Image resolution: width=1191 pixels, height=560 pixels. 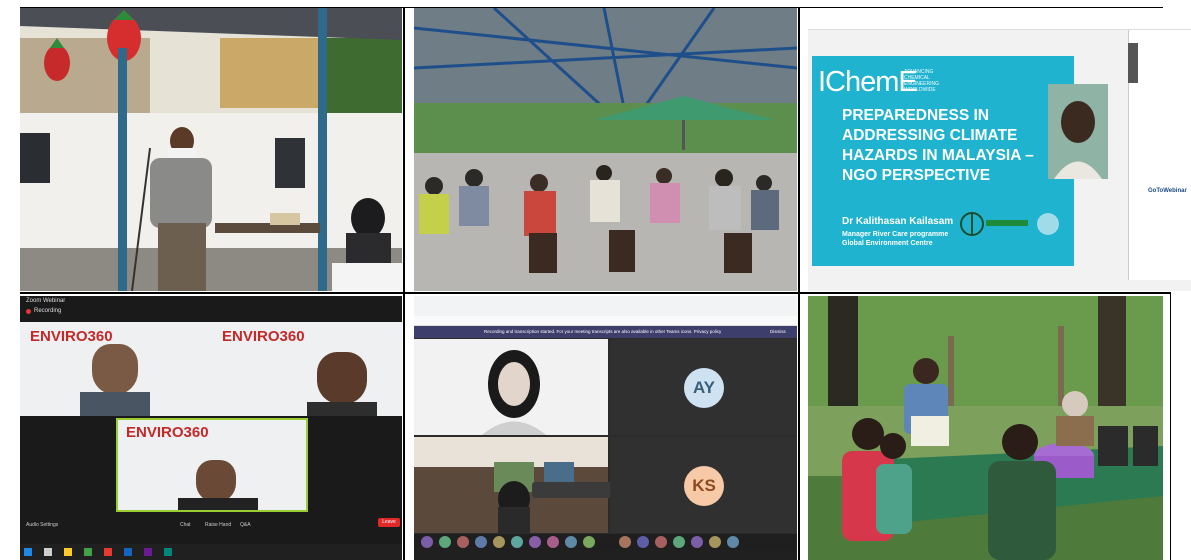 I want to click on bookmarks-bar, so click(x=605, y=321).